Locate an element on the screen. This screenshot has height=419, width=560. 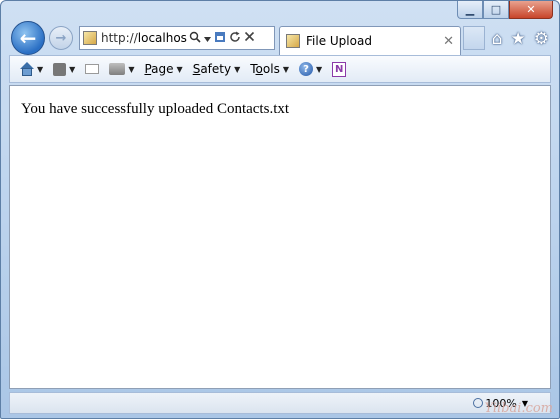
address-text: http://localhost: is located at coordinates (144, 38).